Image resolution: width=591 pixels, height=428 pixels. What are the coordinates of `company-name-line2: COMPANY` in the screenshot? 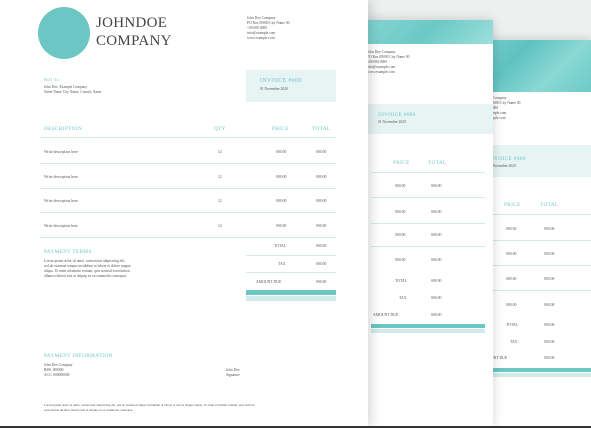 It's located at (134, 41).